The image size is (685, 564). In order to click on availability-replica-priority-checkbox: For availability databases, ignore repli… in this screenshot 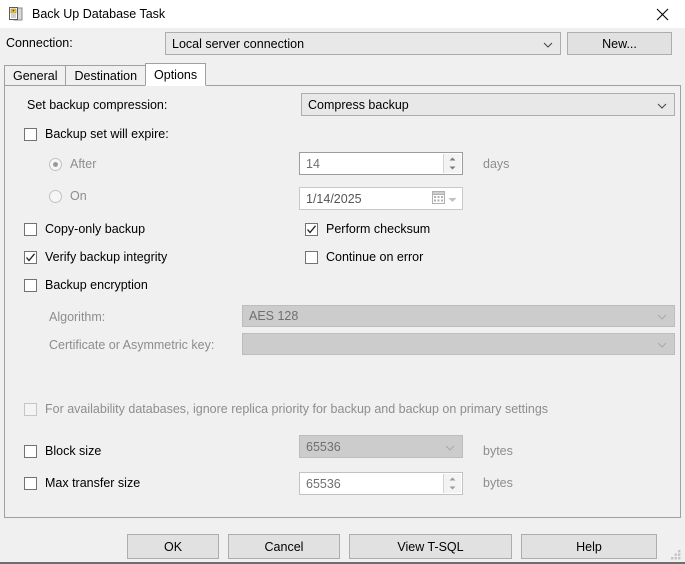, I will do `click(286, 409)`.